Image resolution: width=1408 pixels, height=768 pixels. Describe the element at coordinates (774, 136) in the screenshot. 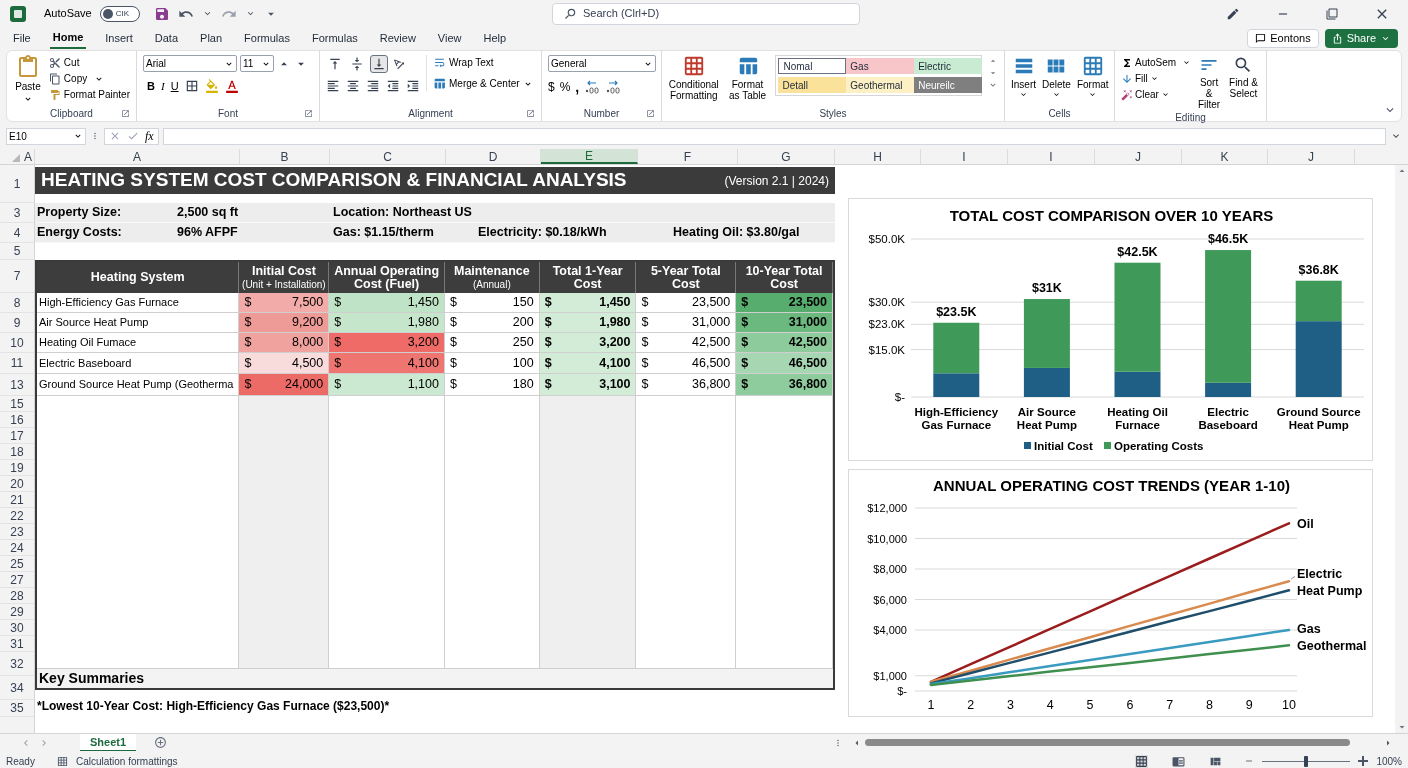

I see `formula-input` at that location.